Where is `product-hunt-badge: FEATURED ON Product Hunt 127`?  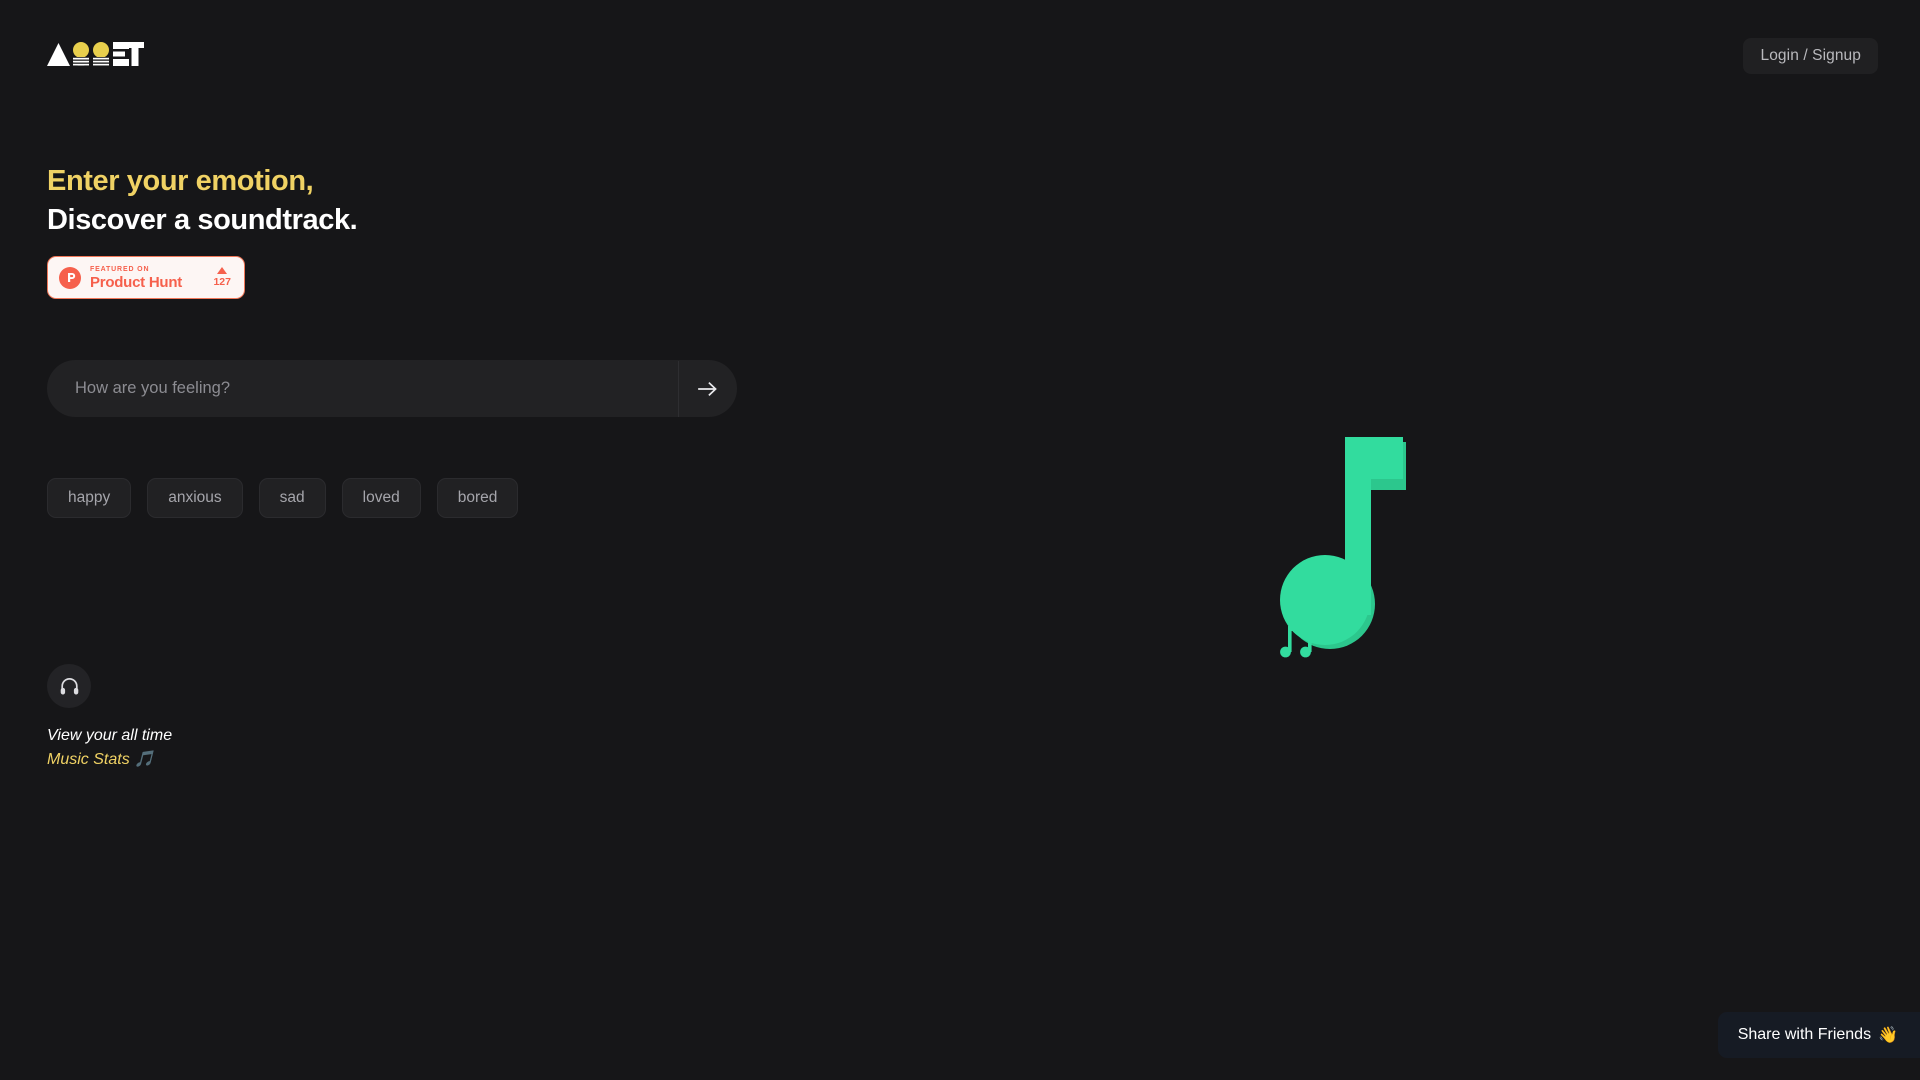
product-hunt-badge: FEATURED ON Product Hunt 127 is located at coordinates (146, 277).